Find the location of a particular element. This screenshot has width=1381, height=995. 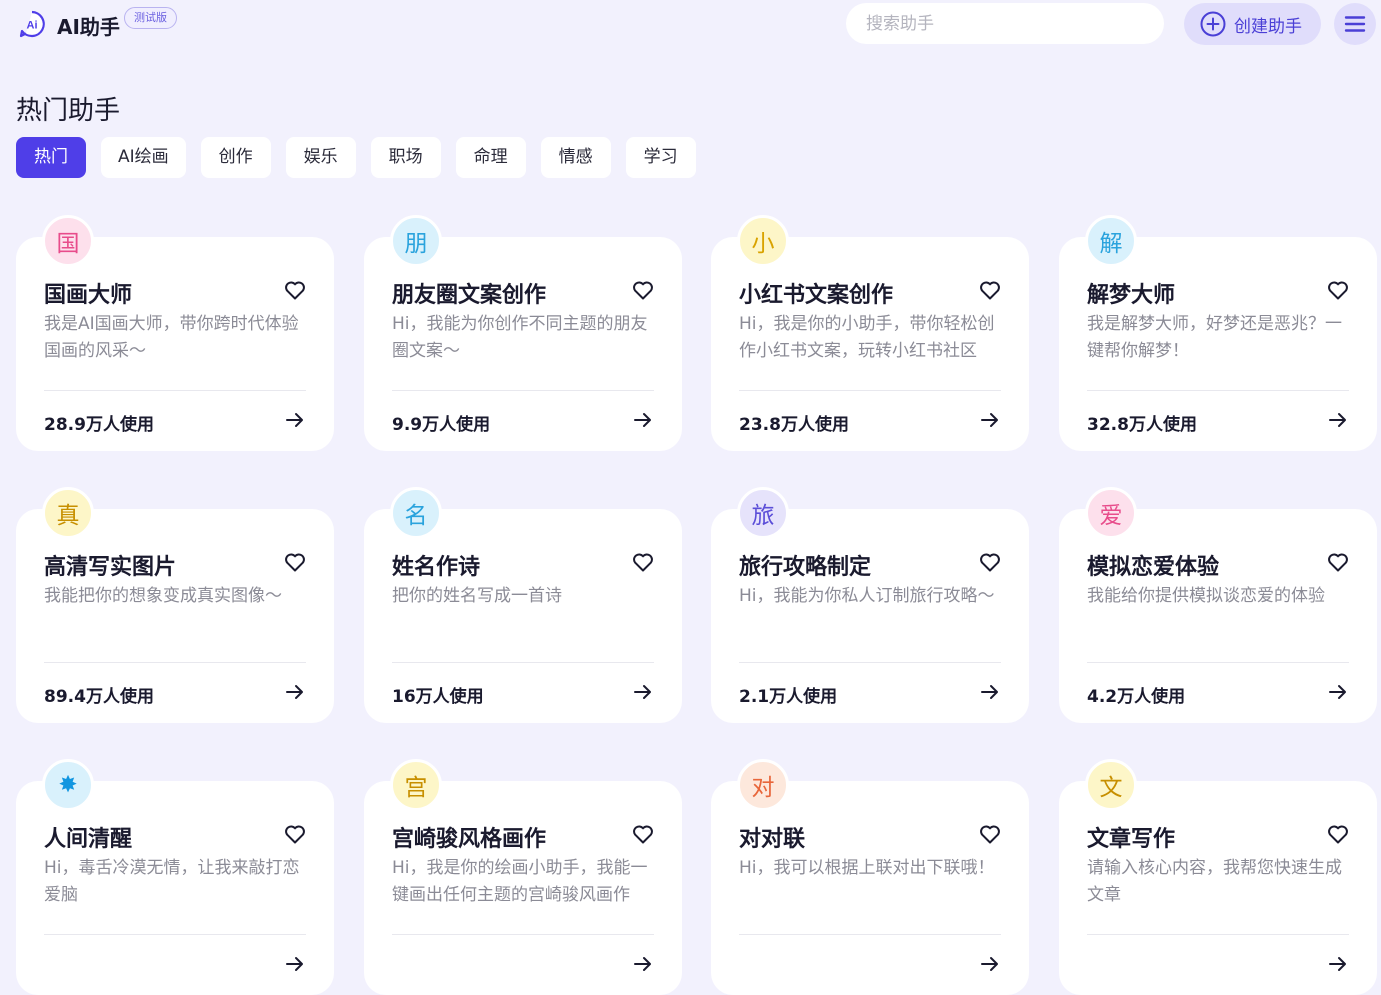

assistant-title: 人间清醒 is located at coordinates (88, 839).